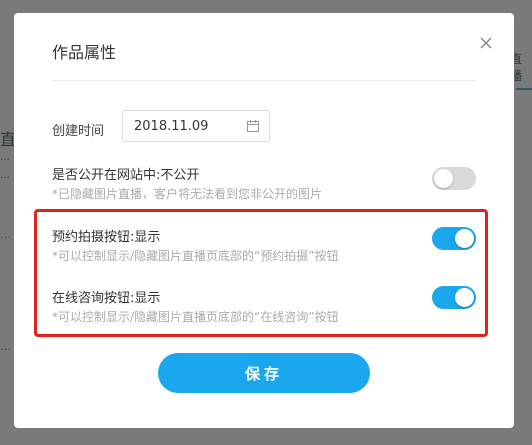  I want to click on public-setting-toggle, so click(454, 178).